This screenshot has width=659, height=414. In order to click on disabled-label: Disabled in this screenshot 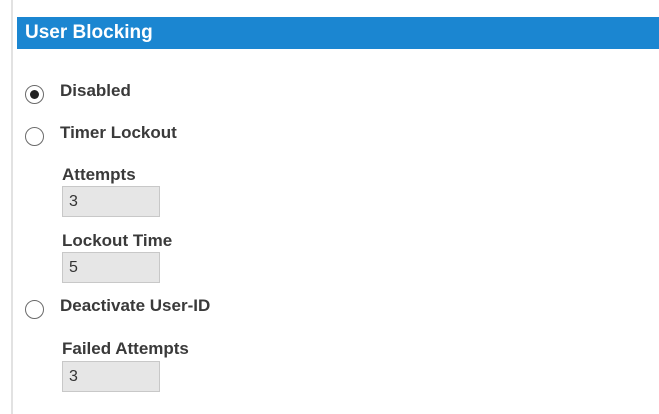, I will do `click(95, 90)`.